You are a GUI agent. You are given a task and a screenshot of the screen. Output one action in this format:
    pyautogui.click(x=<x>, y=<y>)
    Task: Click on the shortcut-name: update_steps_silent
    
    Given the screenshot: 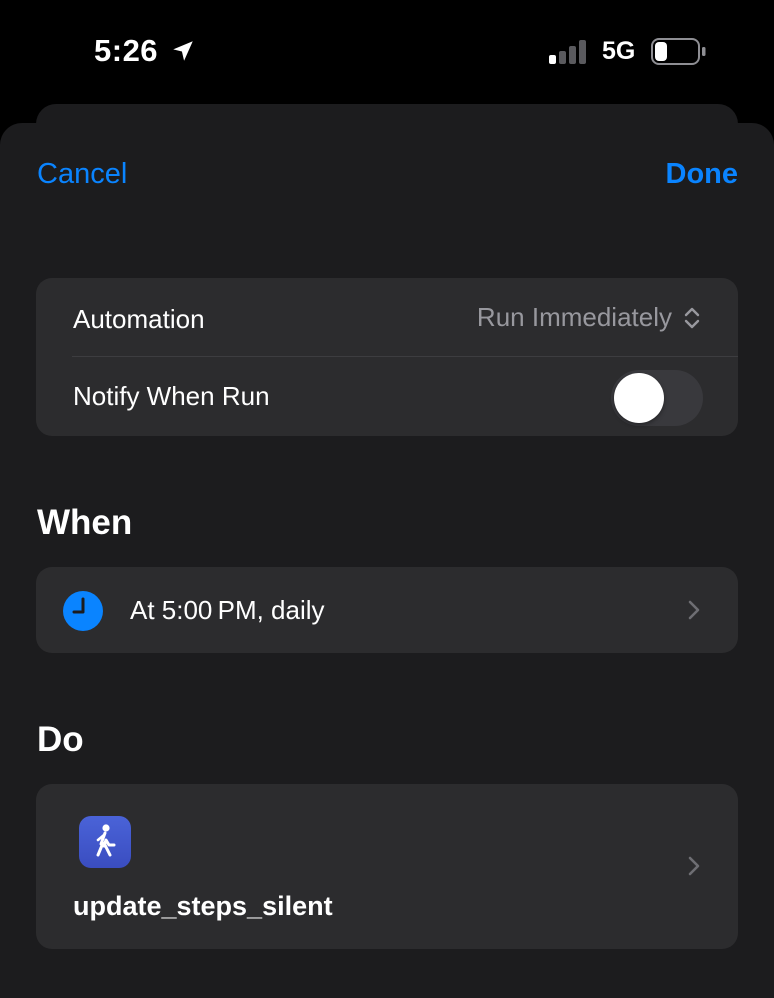 What is the action you would take?
    pyautogui.click(x=203, y=906)
    